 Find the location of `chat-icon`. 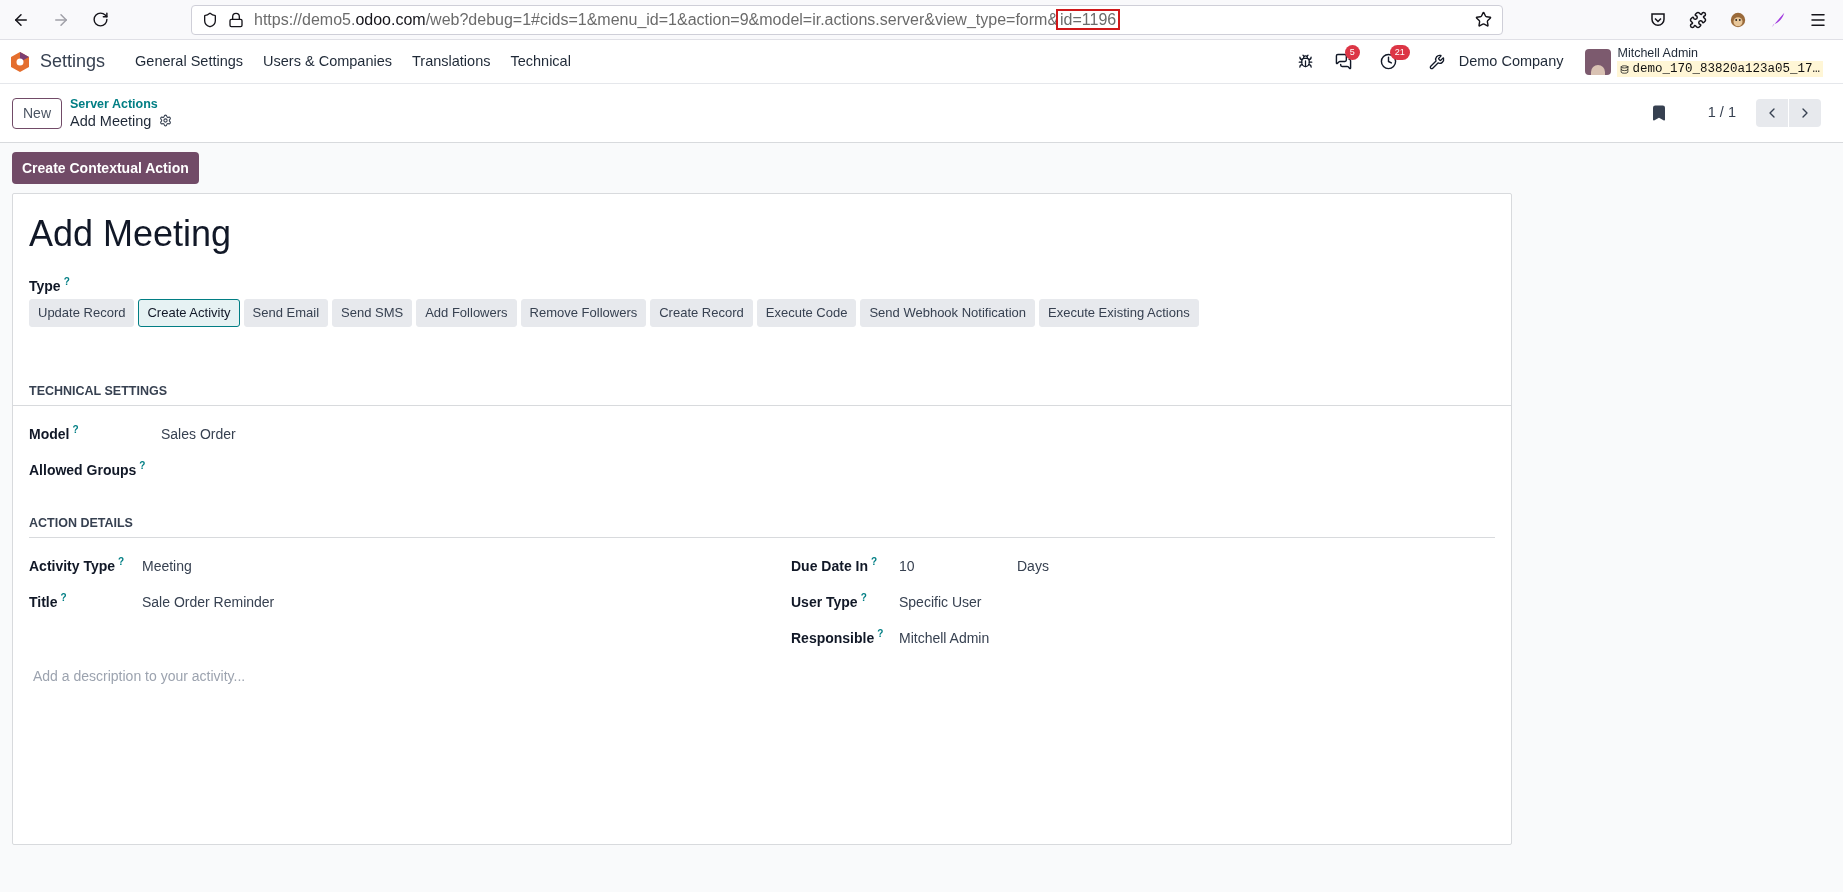

chat-icon is located at coordinates (1343, 61).